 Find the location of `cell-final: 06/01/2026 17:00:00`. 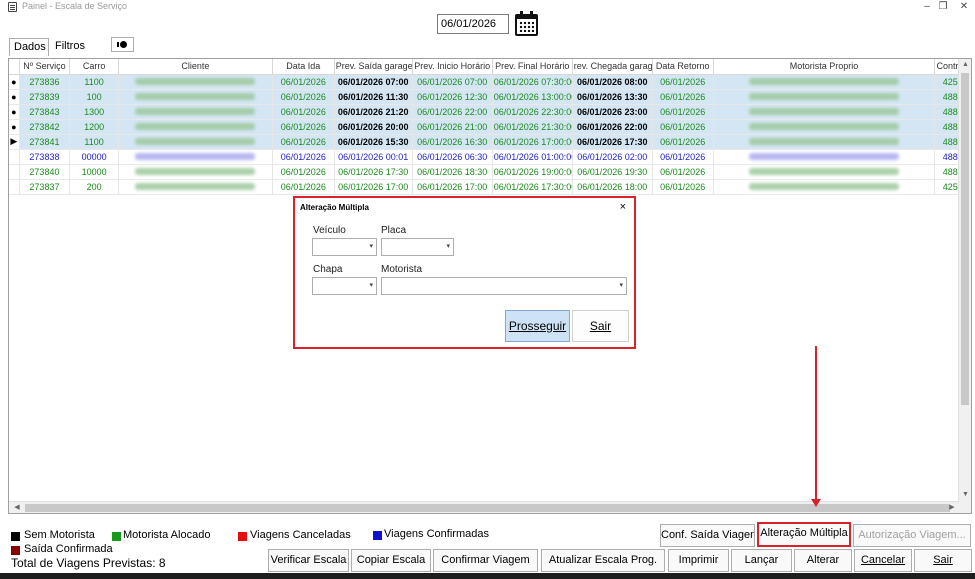

cell-final: 06/01/2026 17:00:00 is located at coordinates (532, 142).